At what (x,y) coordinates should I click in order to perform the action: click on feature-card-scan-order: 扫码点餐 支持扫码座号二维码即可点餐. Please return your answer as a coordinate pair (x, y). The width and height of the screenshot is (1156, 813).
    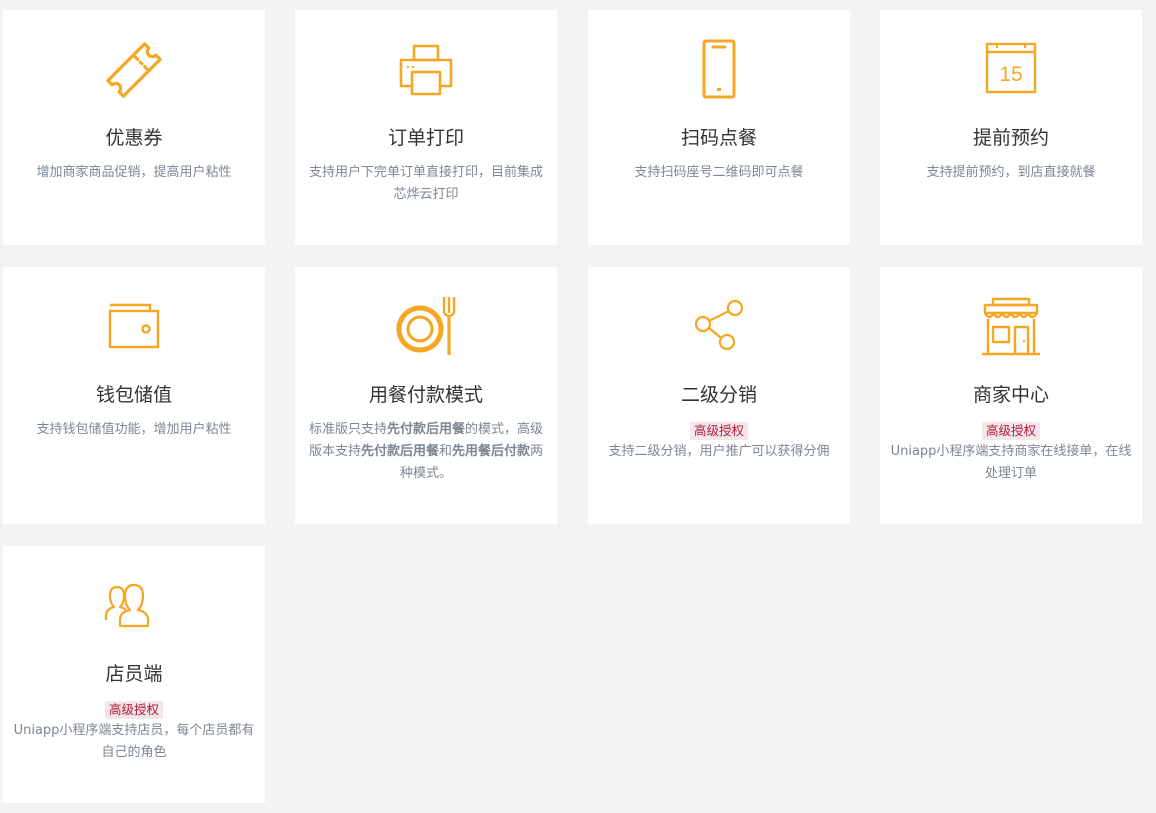
    Looking at the image, I should click on (719, 127).